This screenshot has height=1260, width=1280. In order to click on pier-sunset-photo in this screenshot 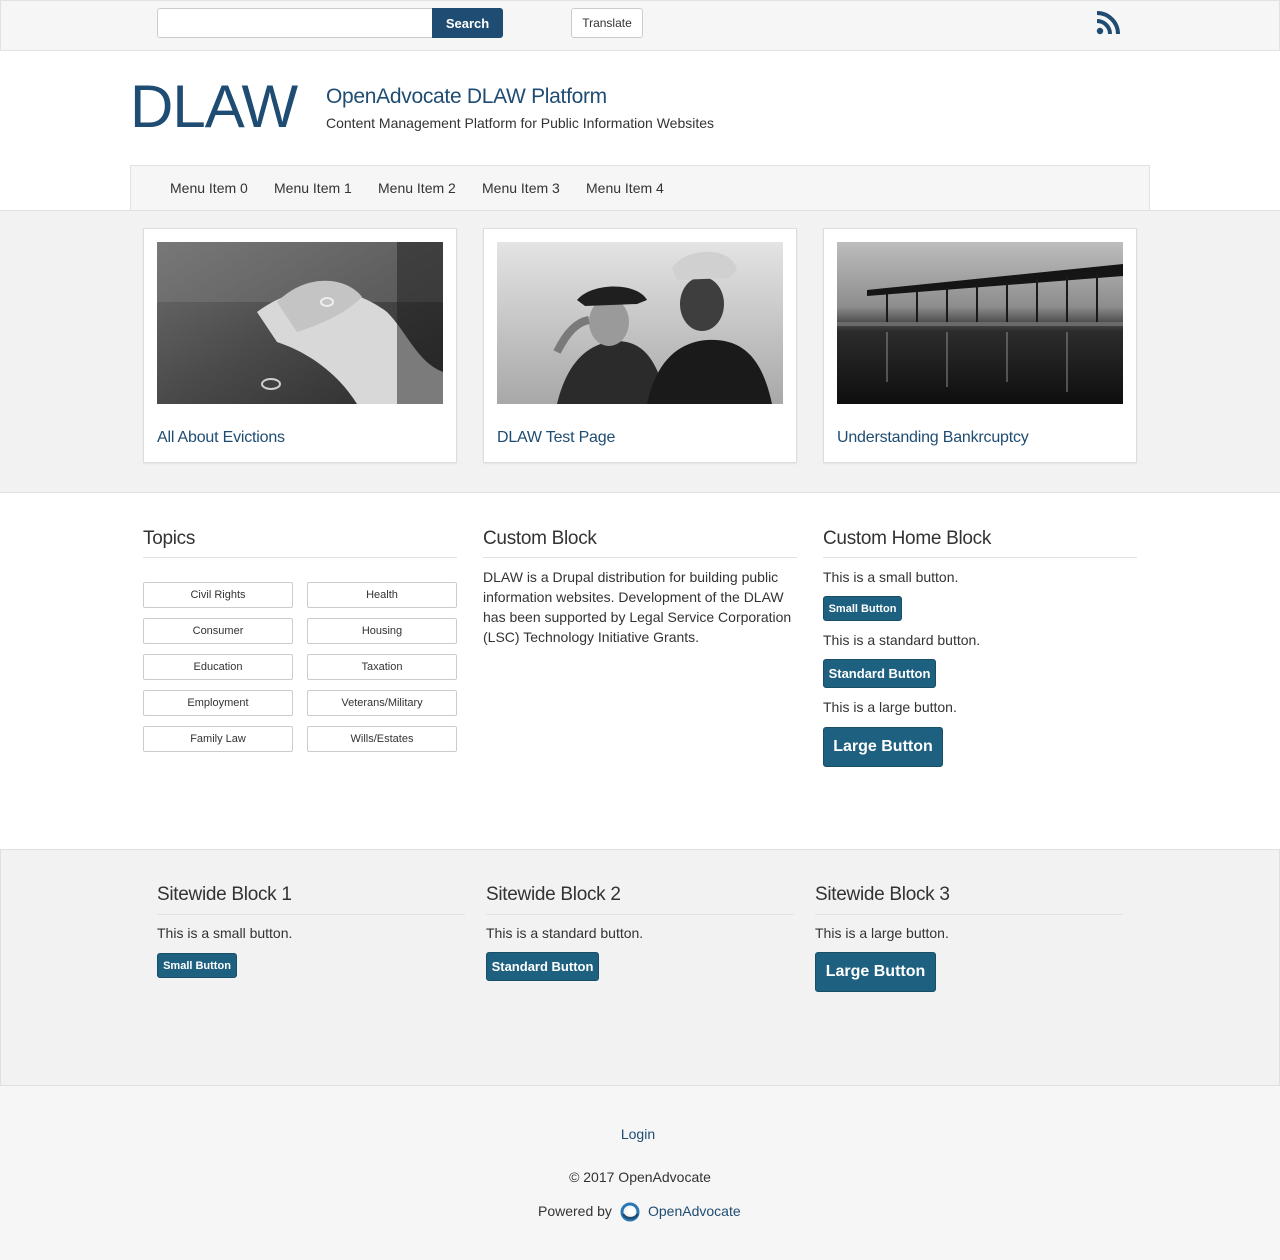, I will do `click(980, 323)`.